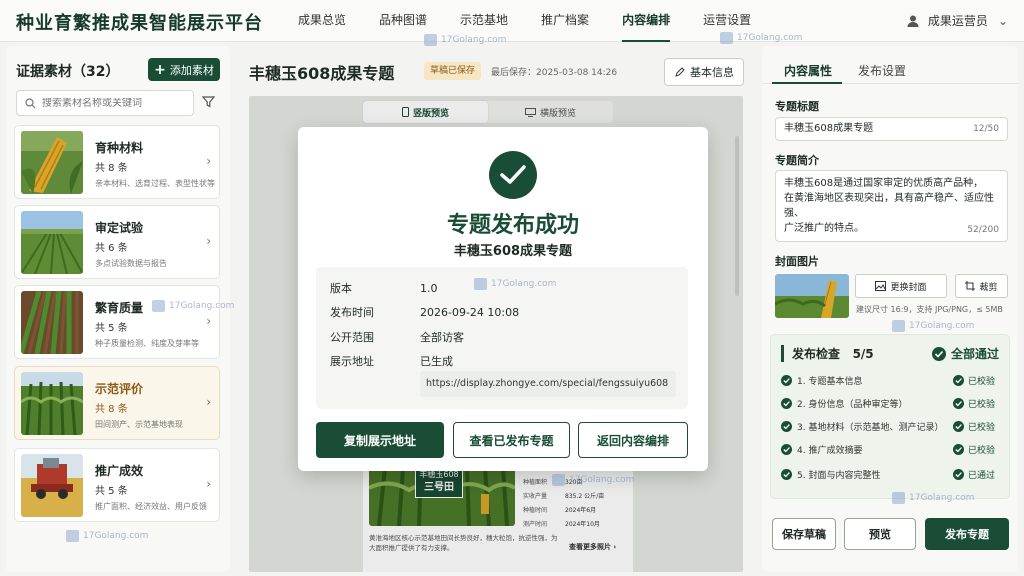  I want to click on material-card-trial: 审定试验 共 6 条 多点试验数据与报告 ›, so click(117, 242).